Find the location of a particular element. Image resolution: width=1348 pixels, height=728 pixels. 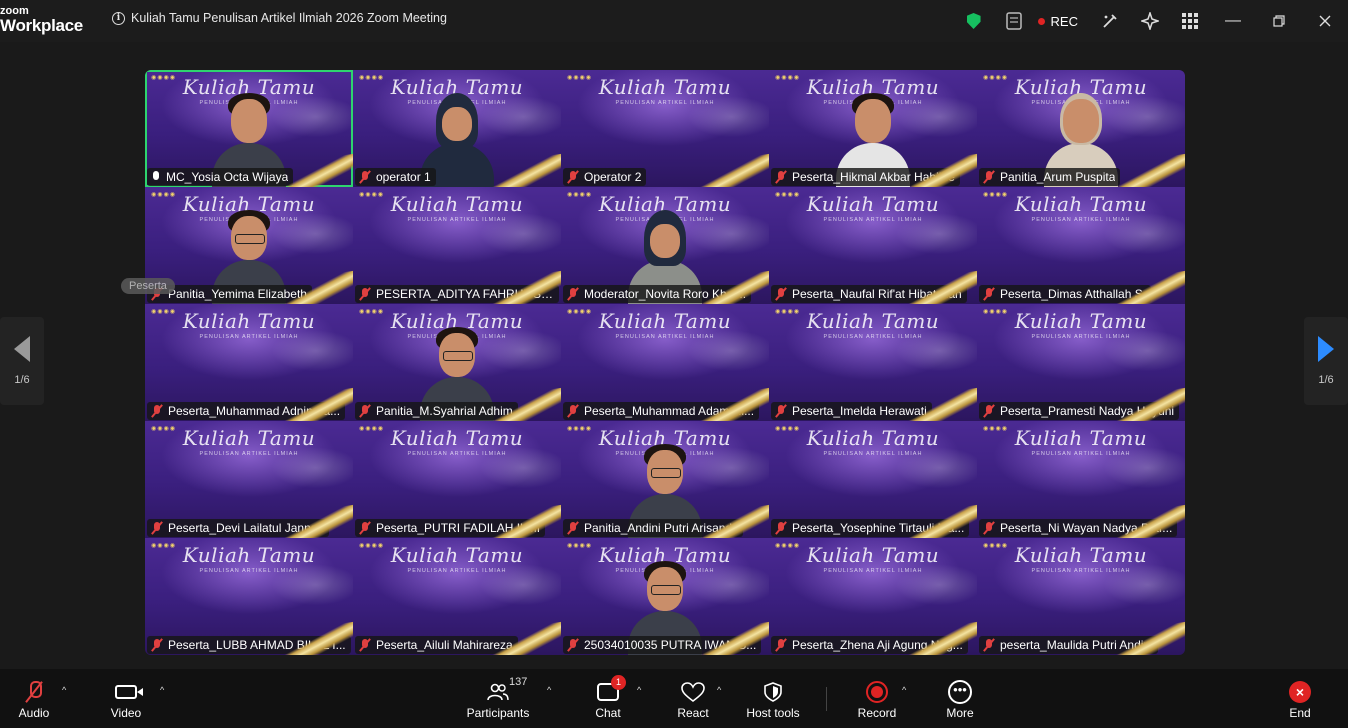

chat-options-chevron-icon: ^ is located at coordinates (639, 690).